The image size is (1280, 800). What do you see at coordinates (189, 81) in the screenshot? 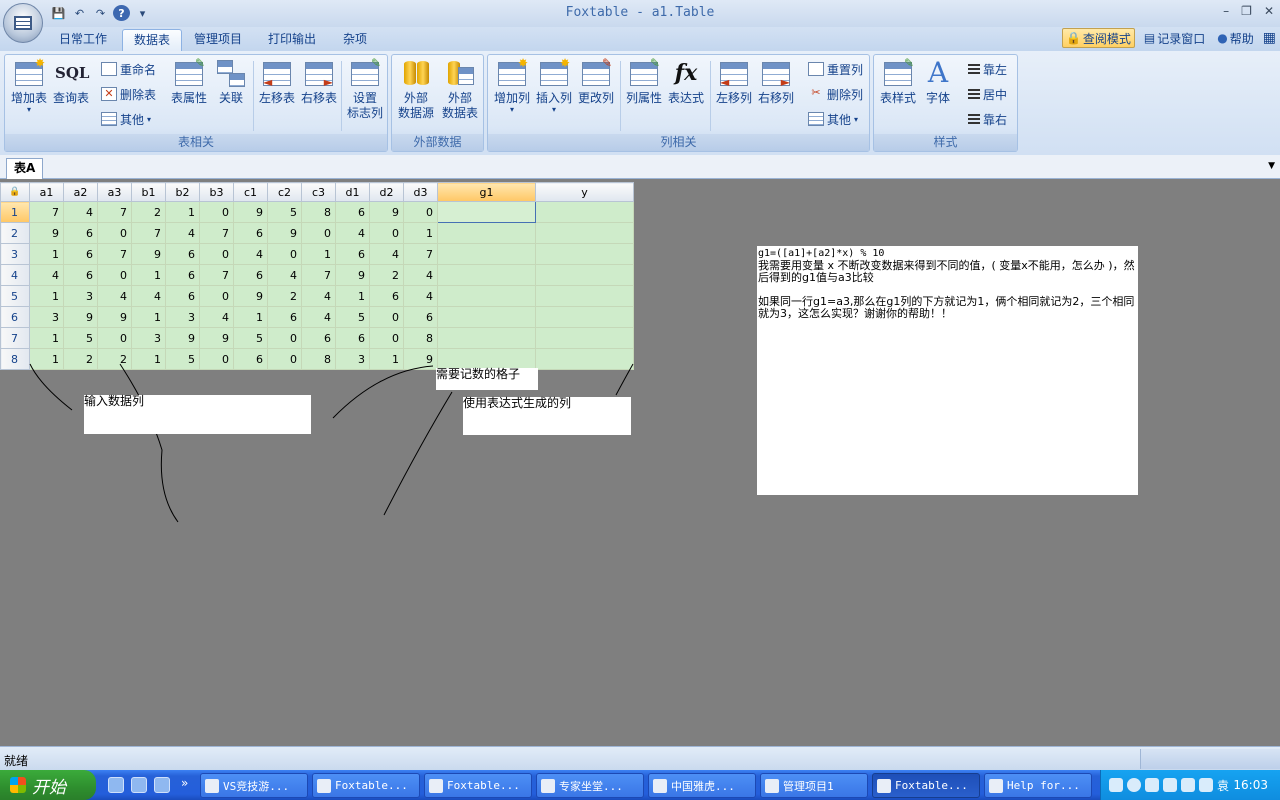
I see `table-properties-button: ✎ 表属性` at bounding box center [189, 81].